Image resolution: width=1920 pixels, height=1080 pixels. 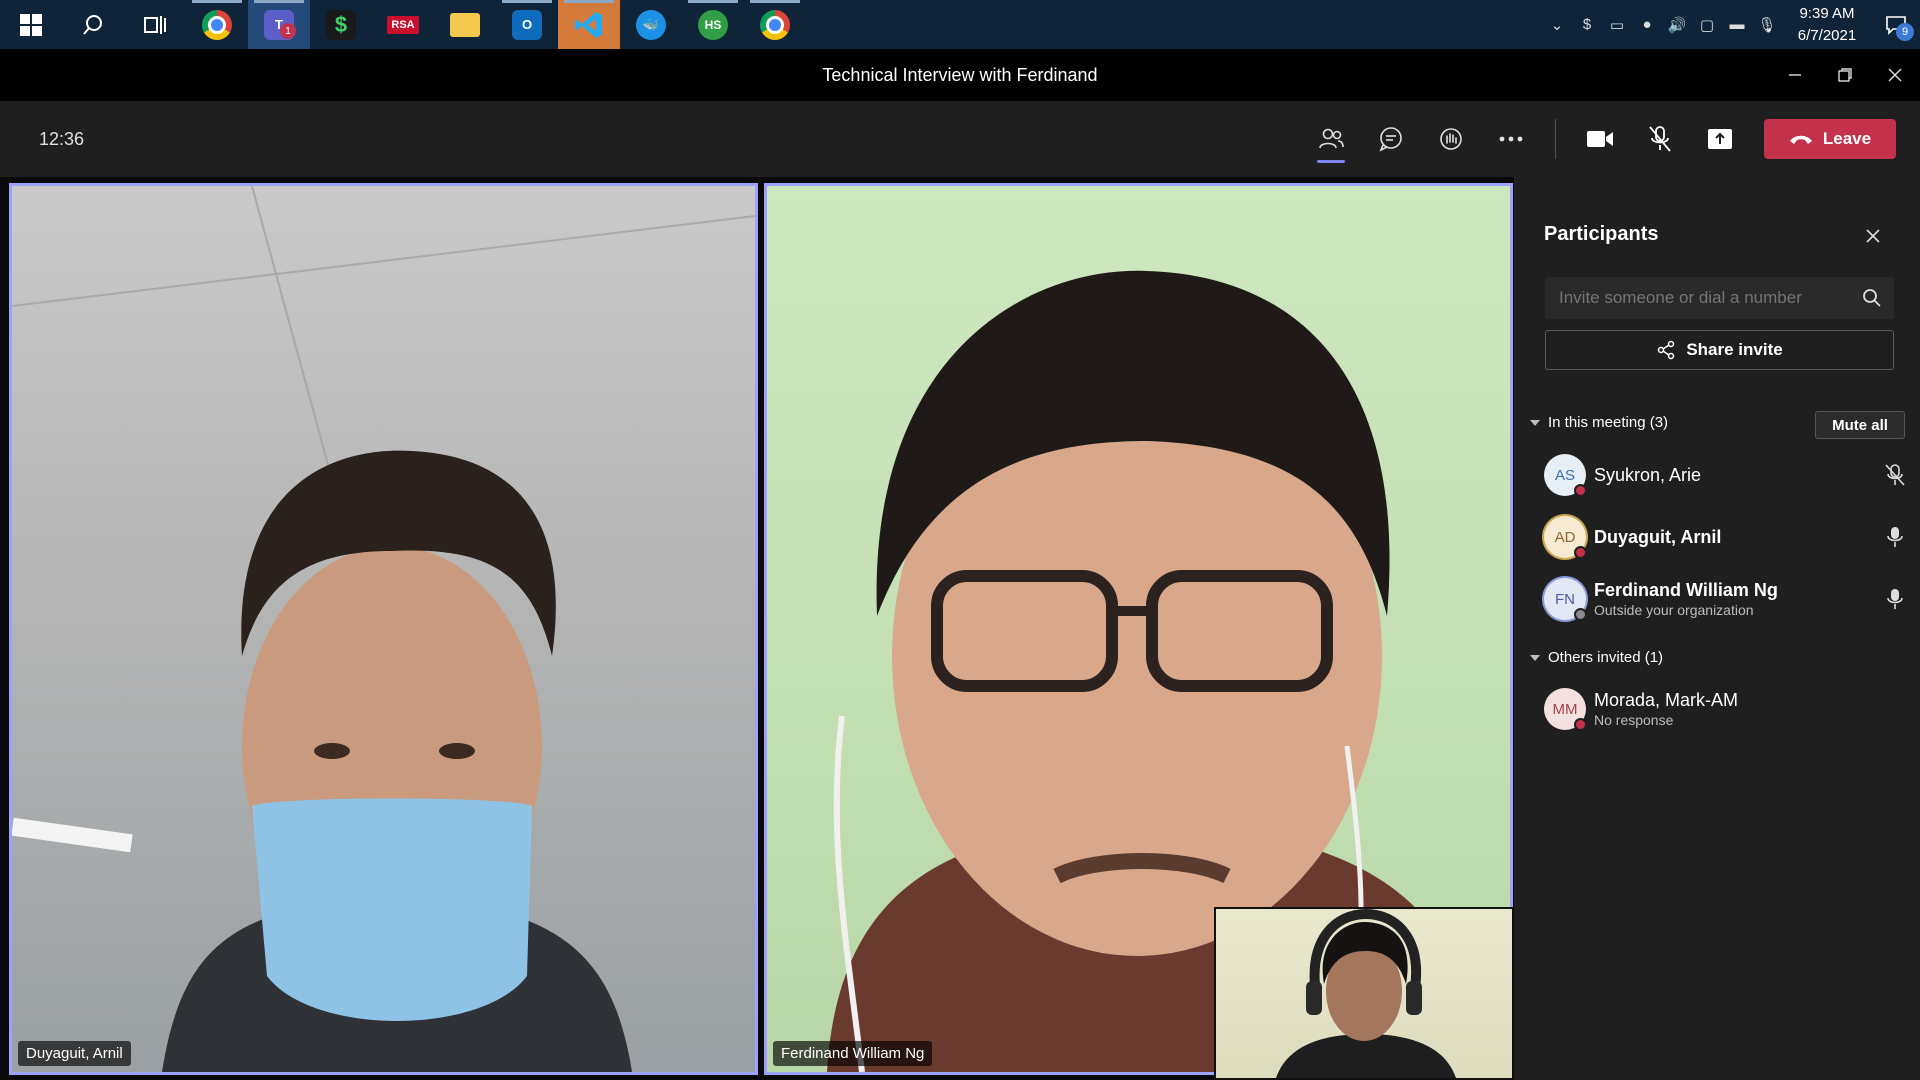 I want to click on hang-up-icon, so click(x=1800, y=139).